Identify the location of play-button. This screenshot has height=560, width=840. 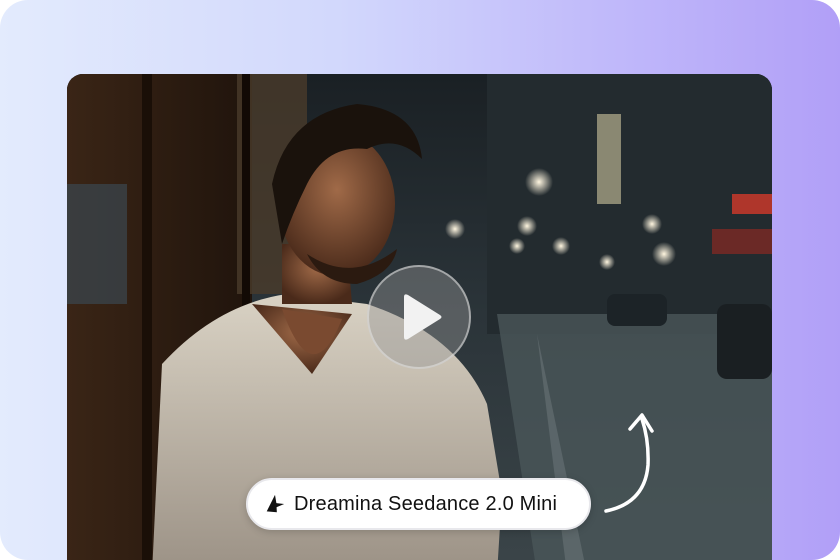
(419, 317).